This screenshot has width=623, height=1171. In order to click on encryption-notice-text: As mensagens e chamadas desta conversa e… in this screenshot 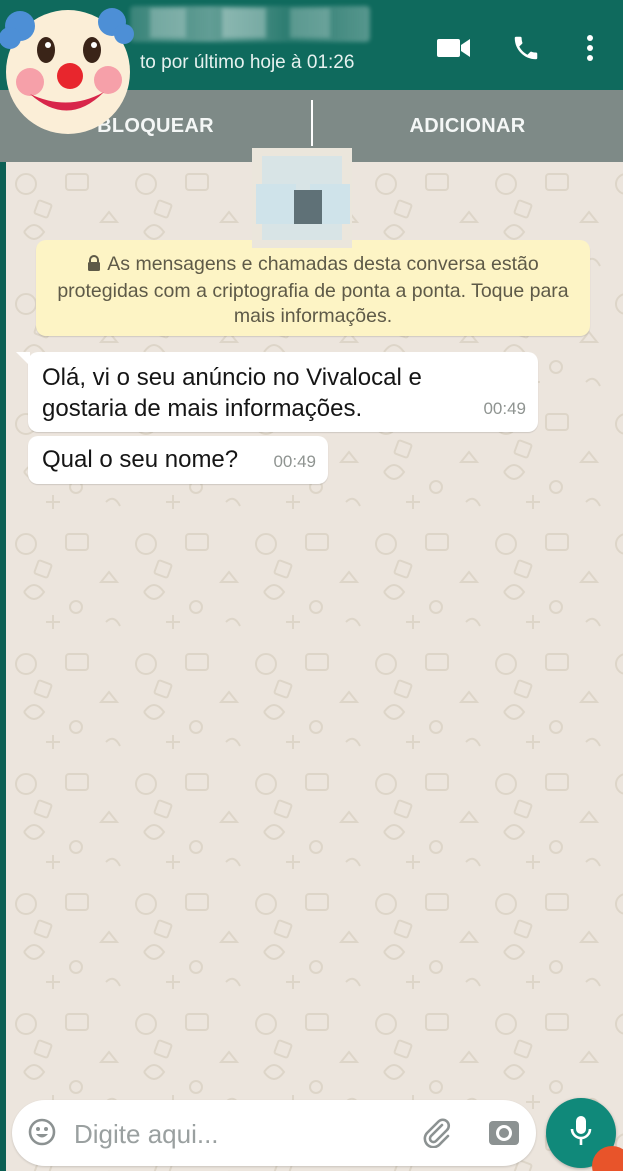, I will do `click(313, 290)`.